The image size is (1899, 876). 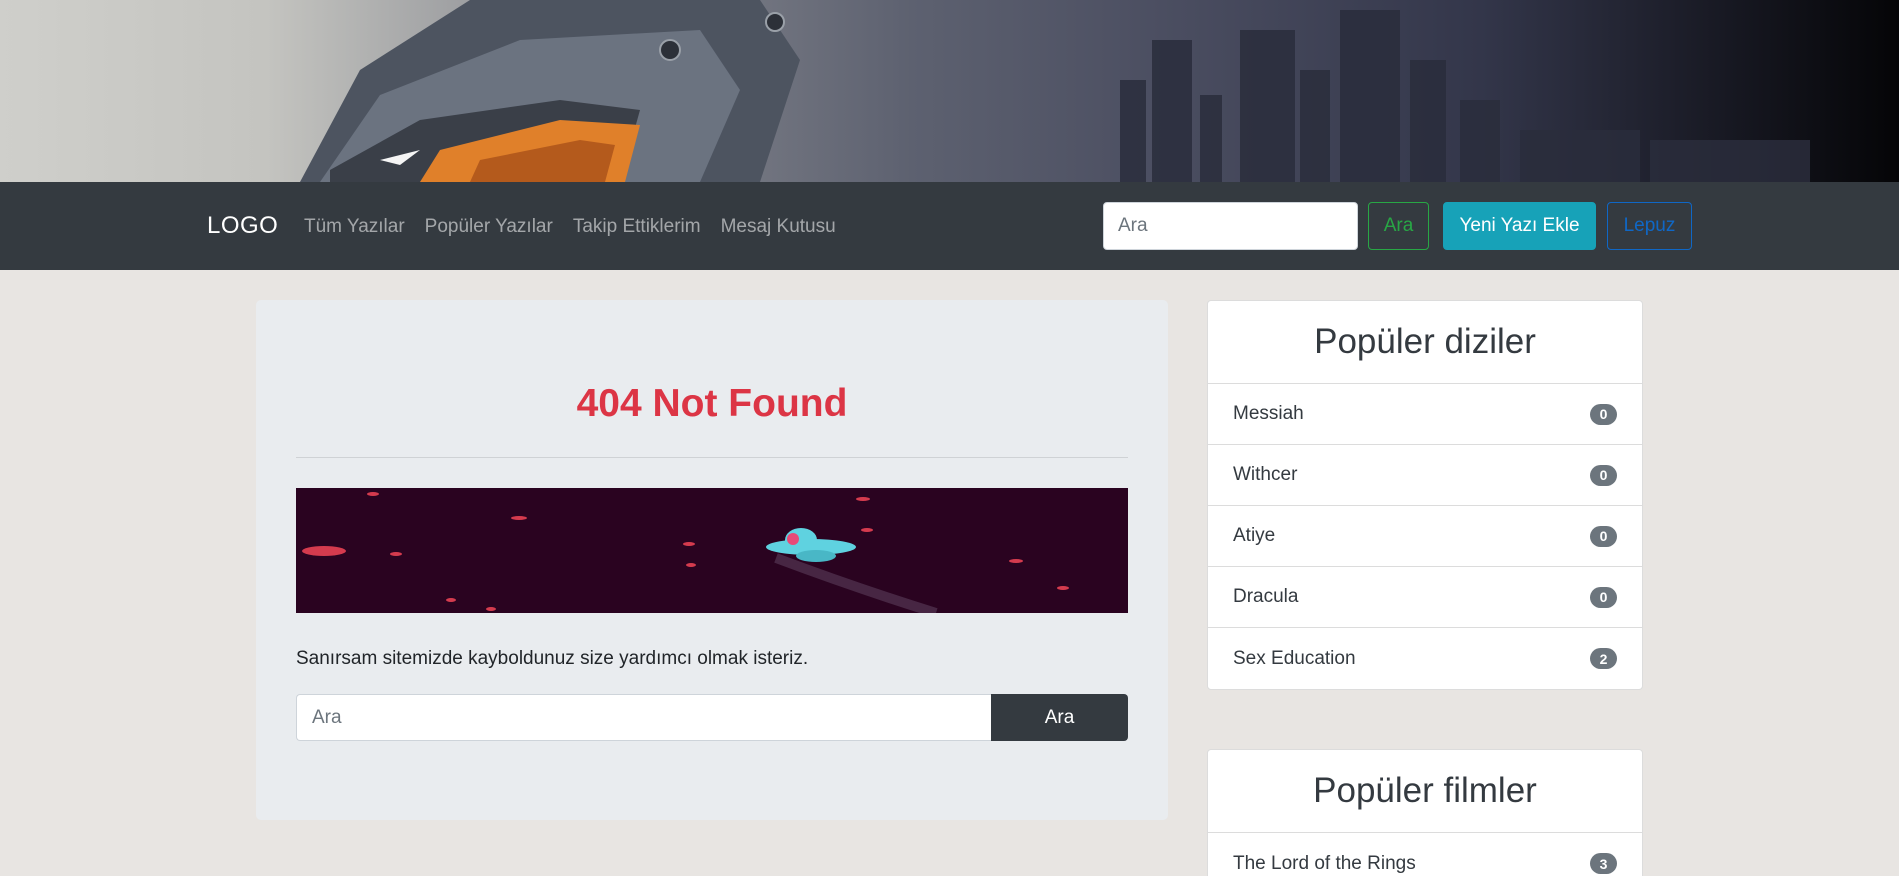 What do you see at coordinates (1519, 226) in the screenshot?
I see `new-post-button: Yeni Yazı Ekle` at bounding box center [1519, 226].